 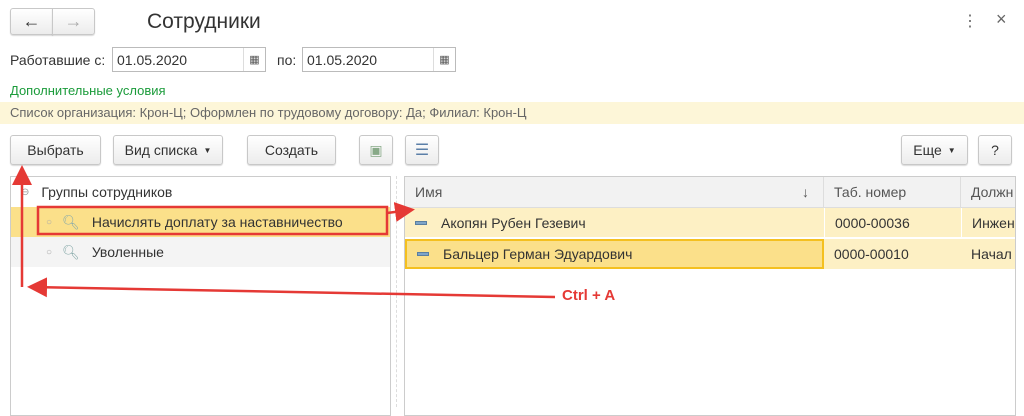 I want to click on highlight-rect, so click(x=212, y=220).